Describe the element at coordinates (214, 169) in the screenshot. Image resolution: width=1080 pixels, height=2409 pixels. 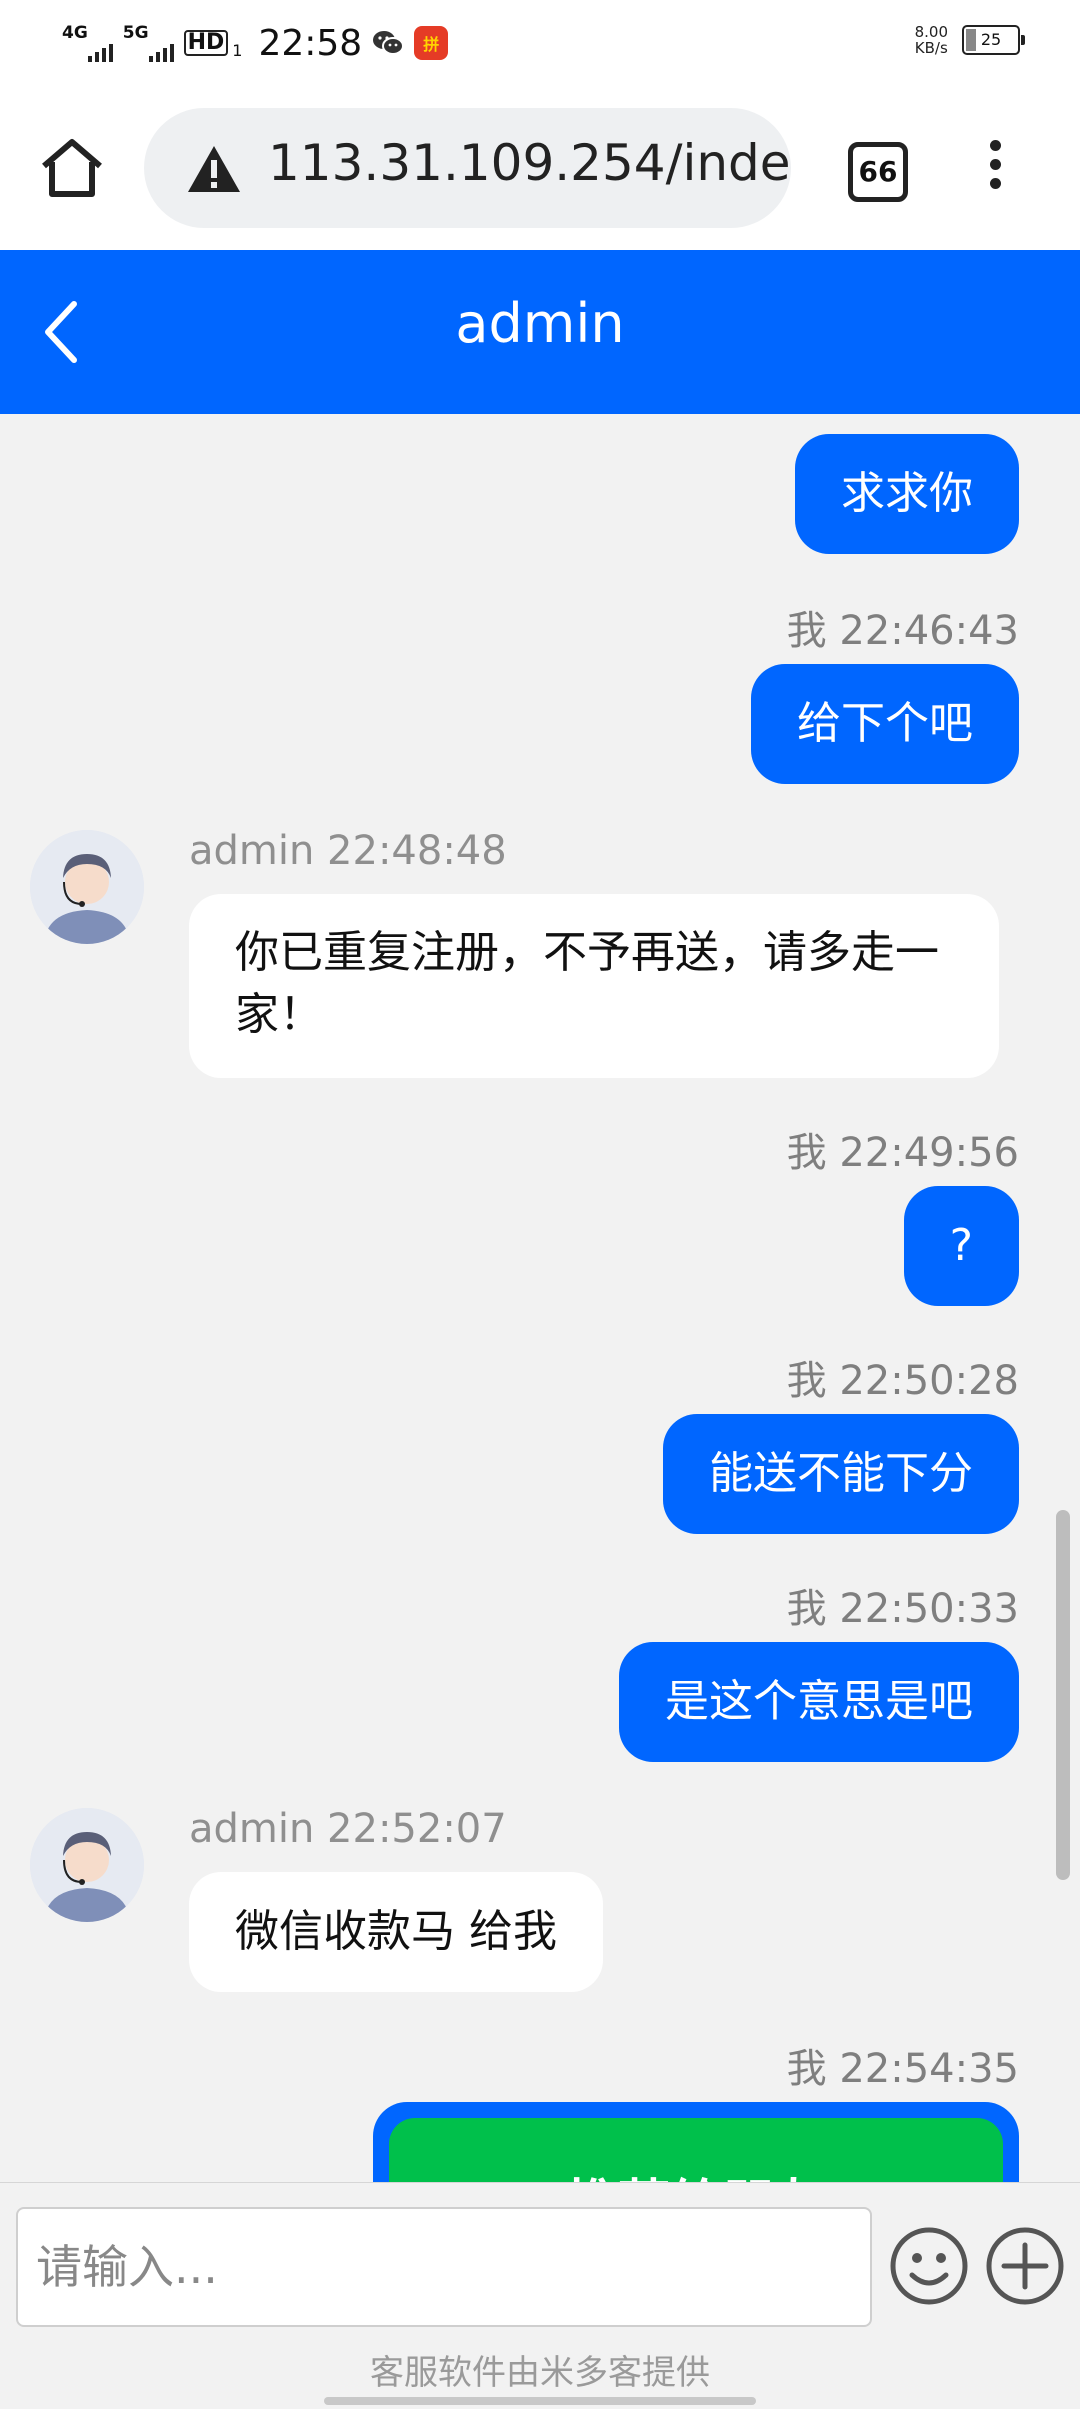
I see `warning-icon` at that location.